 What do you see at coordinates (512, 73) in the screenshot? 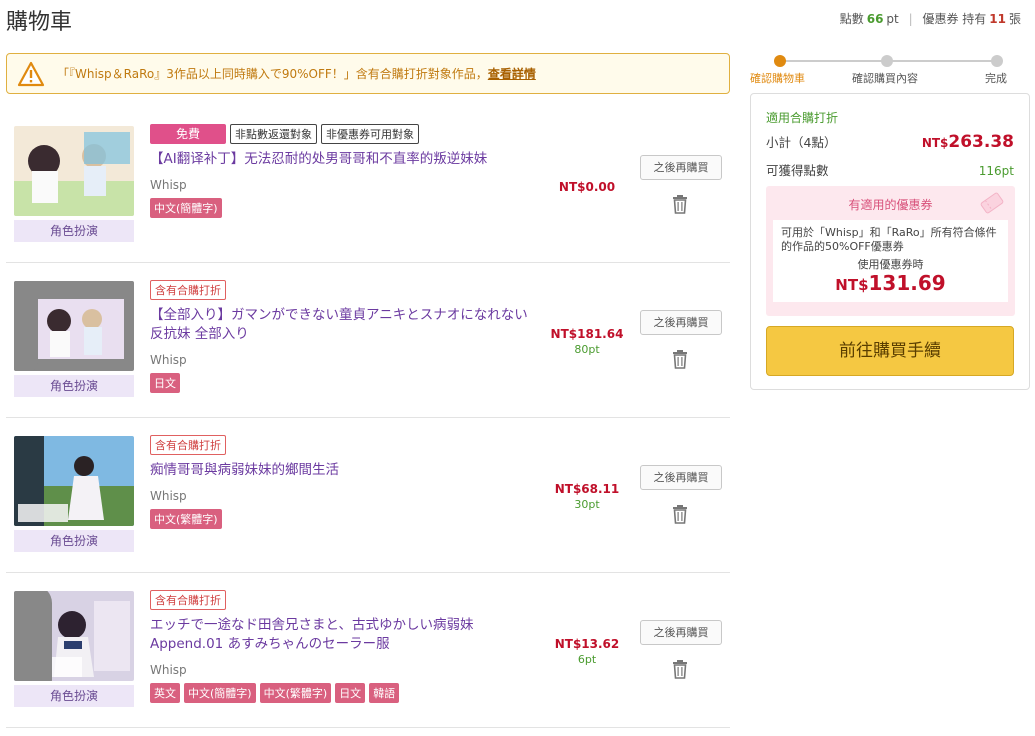
I see `notice-details-link: 查看詳情` at bounding box center [512, 73].